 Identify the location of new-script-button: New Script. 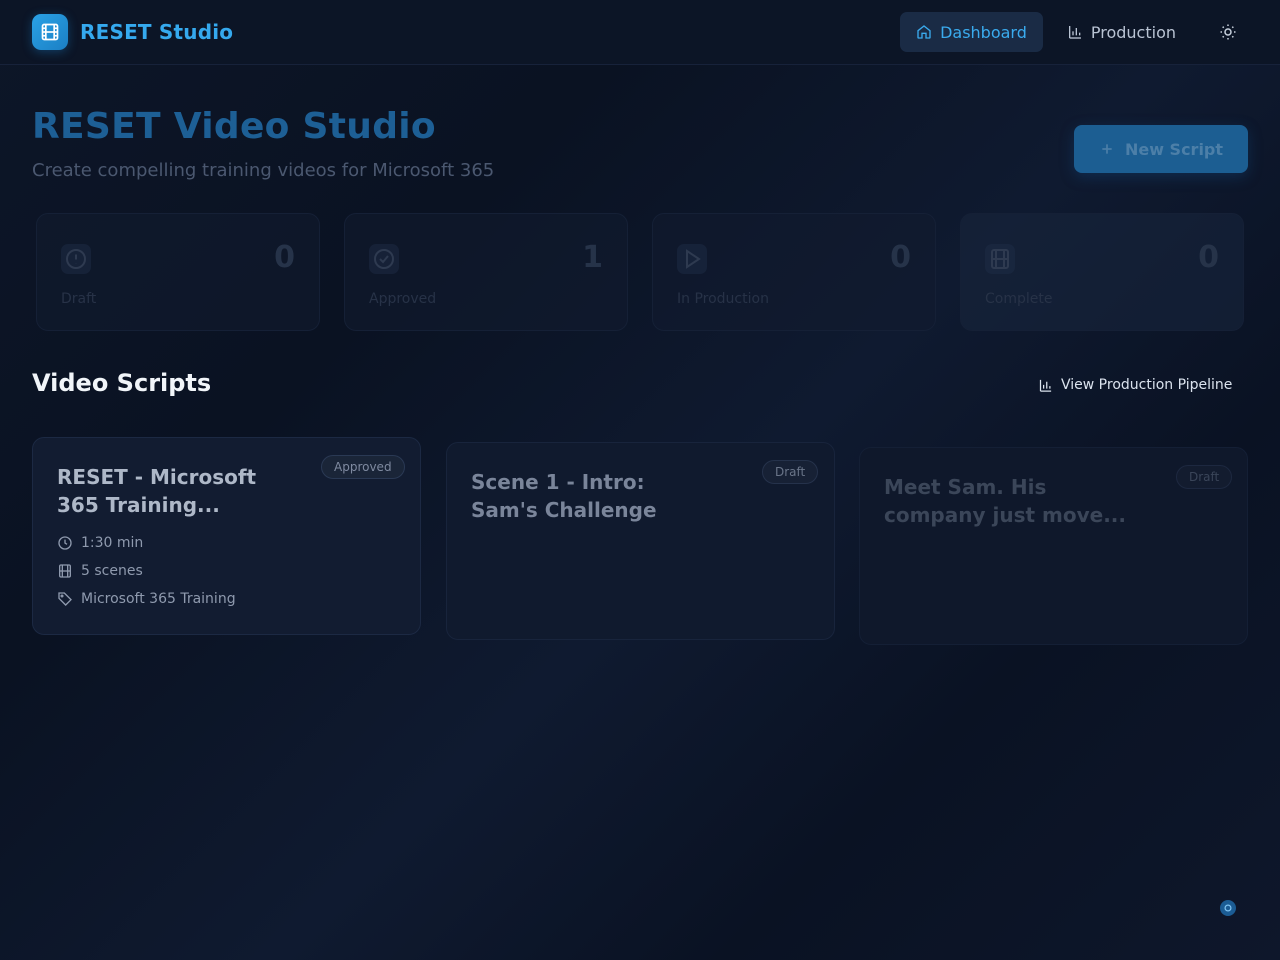
(1161, 149).